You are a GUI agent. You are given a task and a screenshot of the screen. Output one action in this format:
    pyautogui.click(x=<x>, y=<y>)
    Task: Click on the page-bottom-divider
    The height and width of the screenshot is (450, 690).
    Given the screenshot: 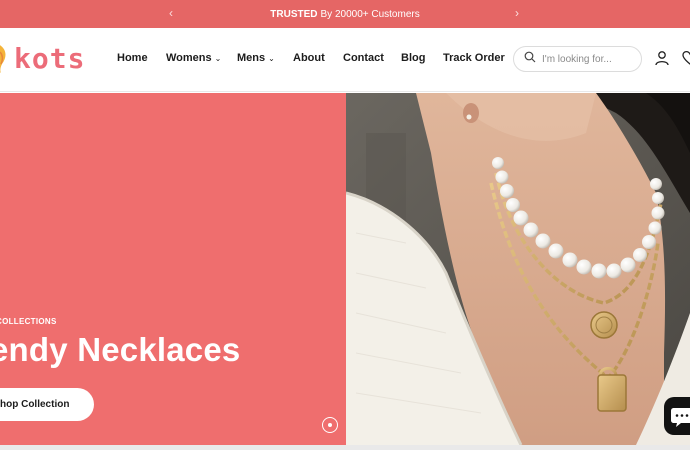 What is the action you would take?
    pyautogui.click(x=345, y=447)
    